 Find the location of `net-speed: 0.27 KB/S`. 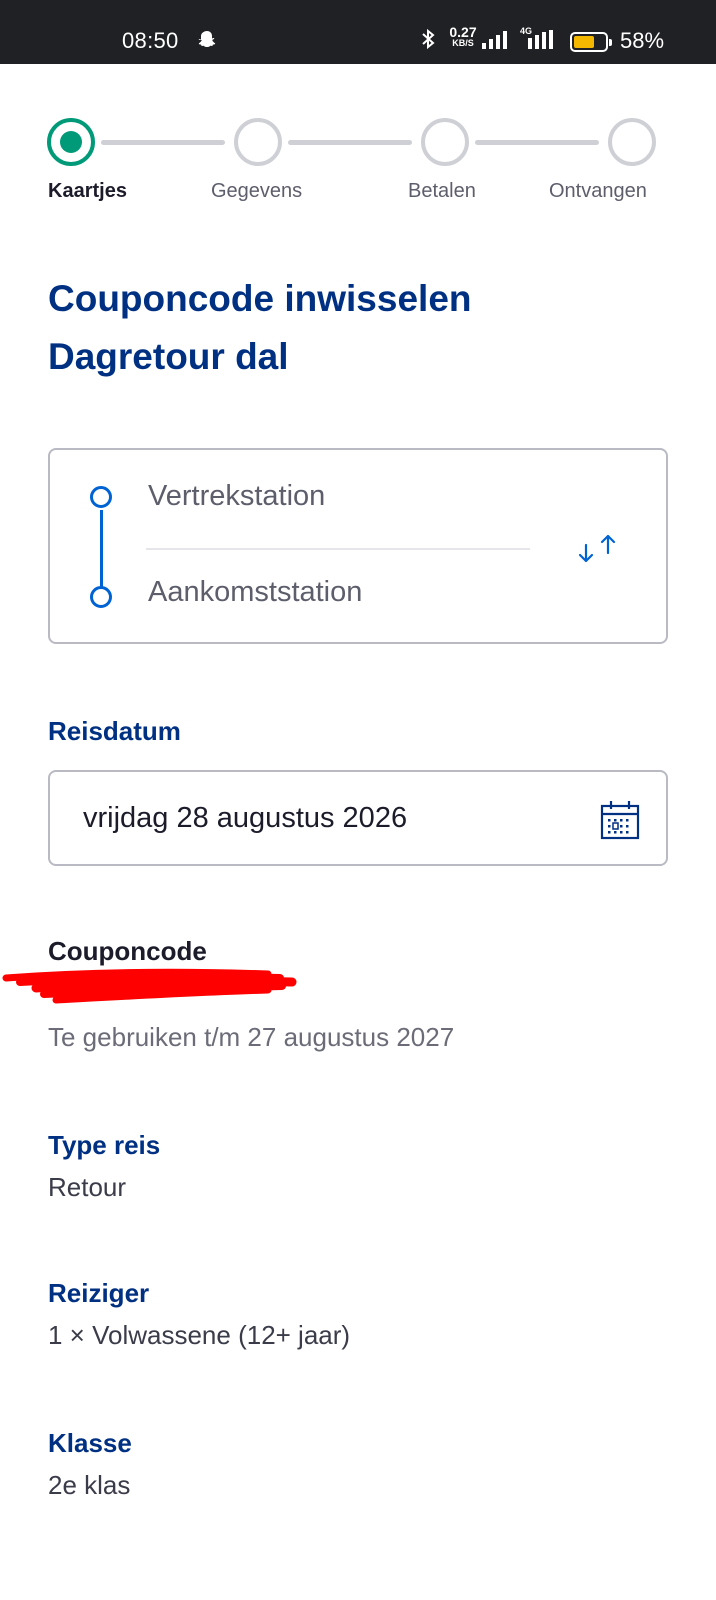

net-speed: 0.27 KB/S is located at coordinates (463, 36).